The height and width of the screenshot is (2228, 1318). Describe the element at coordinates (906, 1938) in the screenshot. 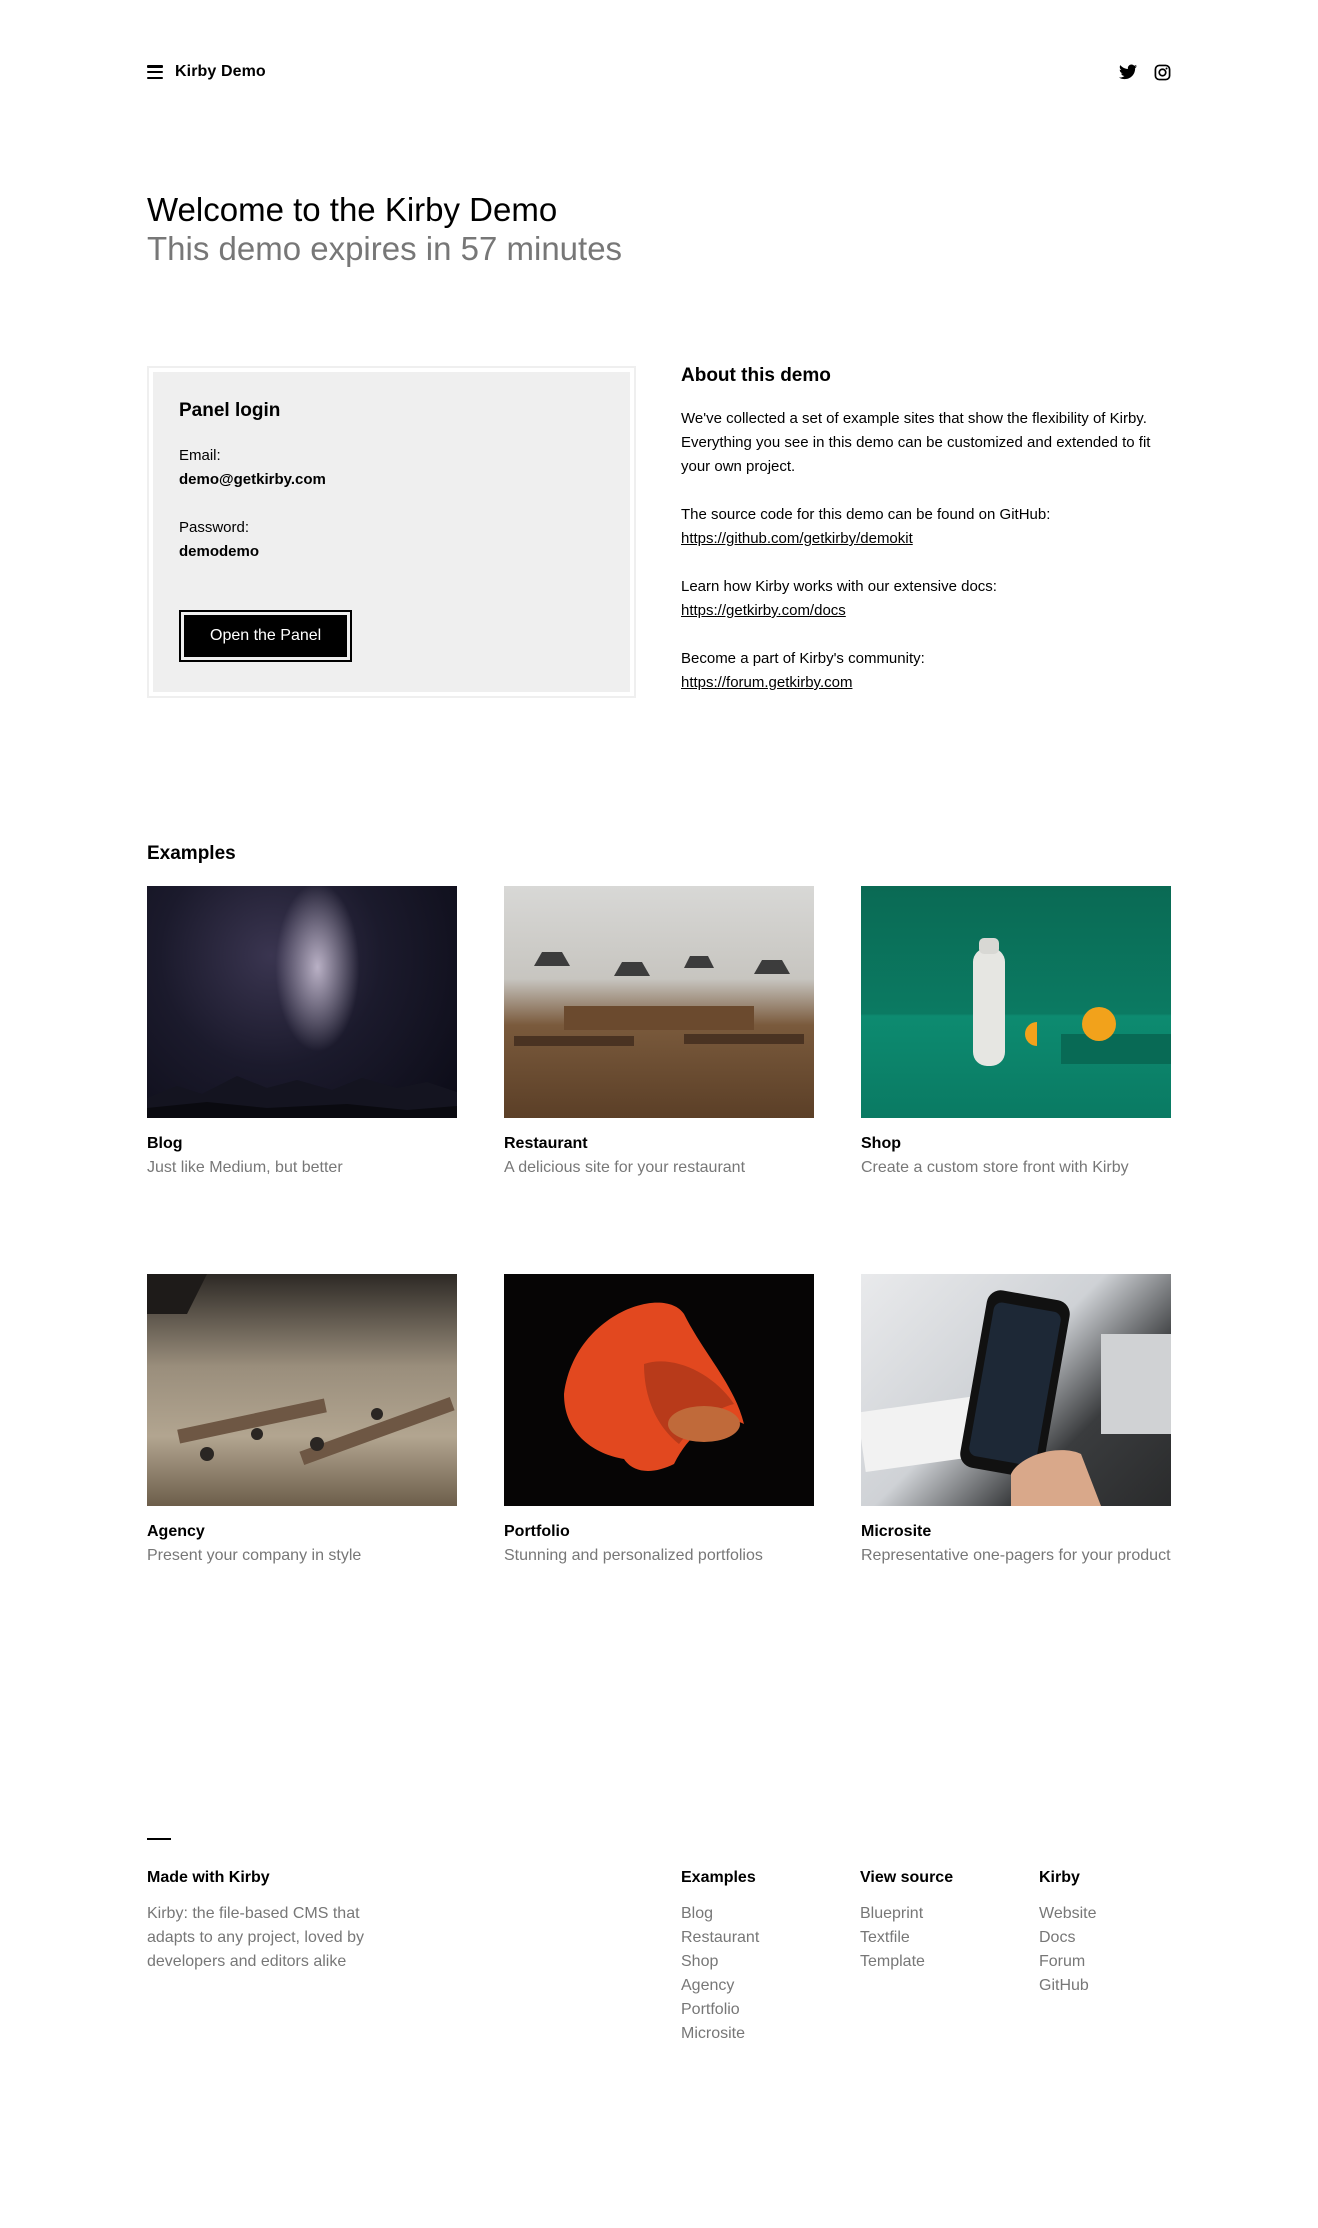

I see `footer-link-textfile: Textfile` at that location.